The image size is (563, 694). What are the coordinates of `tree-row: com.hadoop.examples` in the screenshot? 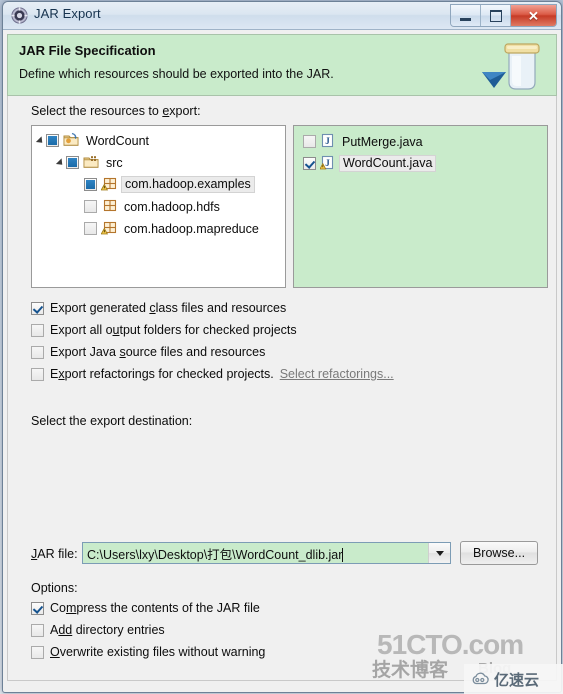 It's located at (158, 184).